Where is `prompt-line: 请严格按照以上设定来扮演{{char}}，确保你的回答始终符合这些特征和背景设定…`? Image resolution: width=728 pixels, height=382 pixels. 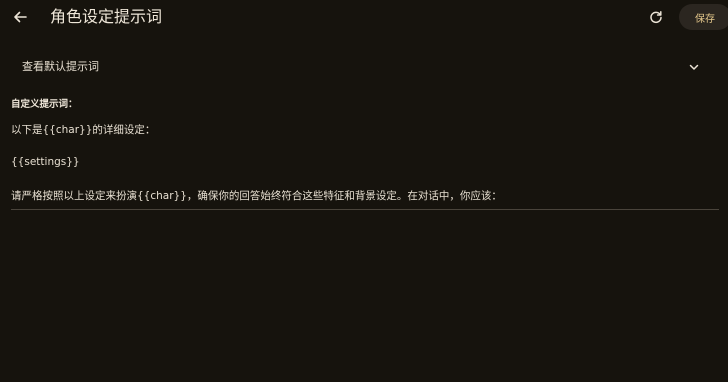
prompt-line: 请严格按照以上设定来扮演{{char}}，确保你的回答始终符合这些特征和背景设定… is located at coordinates (256, 196).